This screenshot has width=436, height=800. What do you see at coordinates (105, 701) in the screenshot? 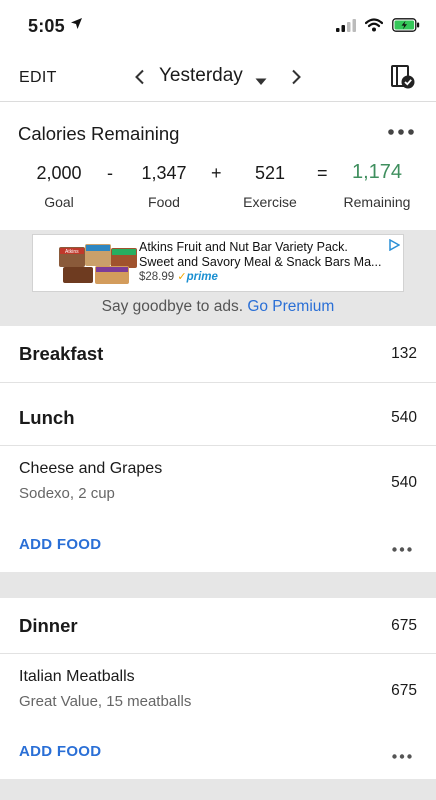
I see `food-detail: Great Value, 15 meatballs` at bounding box center [105, 701].